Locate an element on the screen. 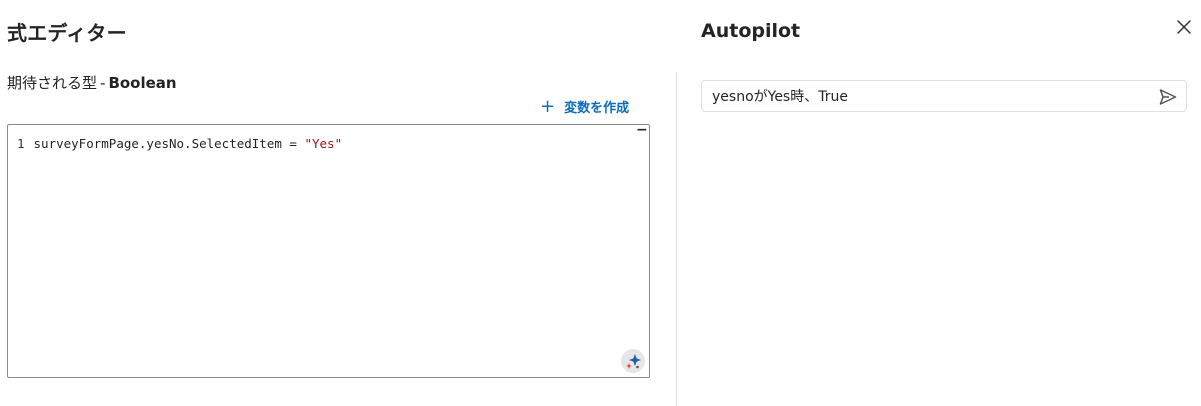 This screenshot has height=406, width=1201. expected-type: 期待される型 - Boolean is located at coordinates (92, 82).